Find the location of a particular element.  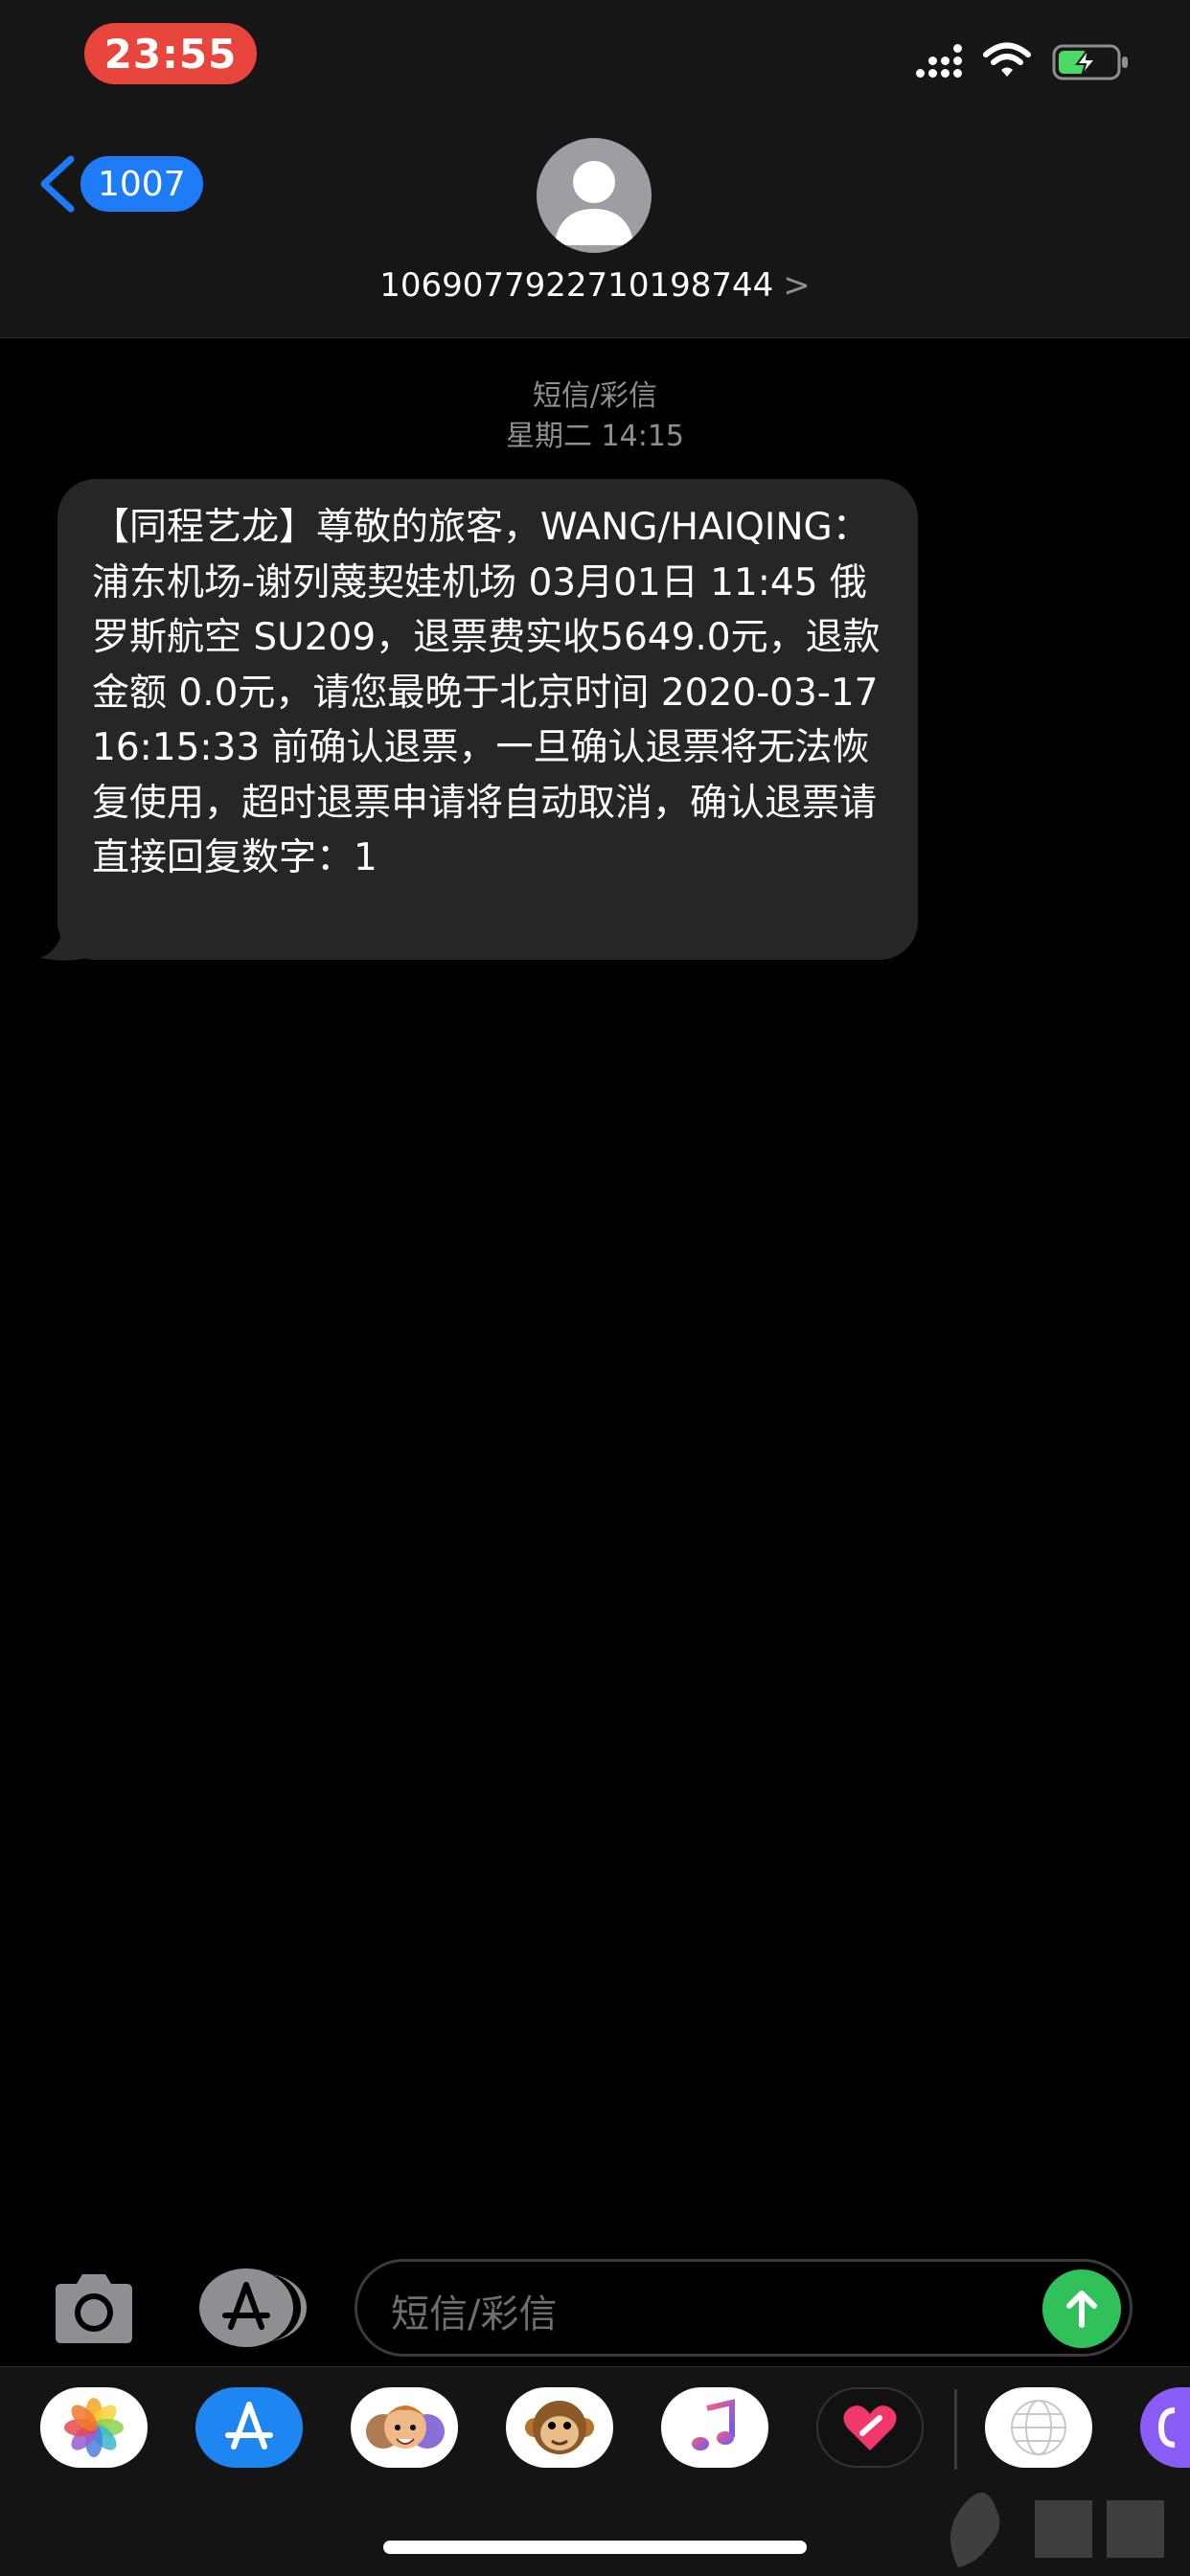

monkey-icon is located at coordinates (559, 2427).